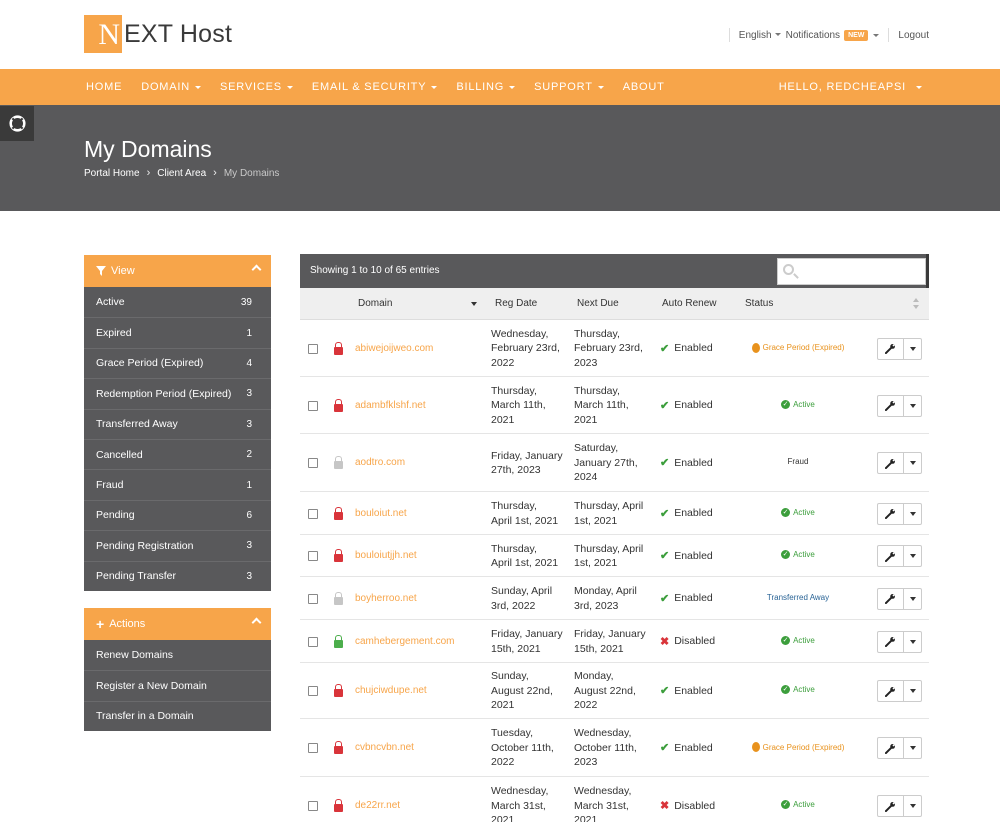 The image size is (1000, 822). What do you see at coordinates (384, 747) in the screenshot?
I see `domain-link: cvbncvbn.net` at bounding box center [384, 747].